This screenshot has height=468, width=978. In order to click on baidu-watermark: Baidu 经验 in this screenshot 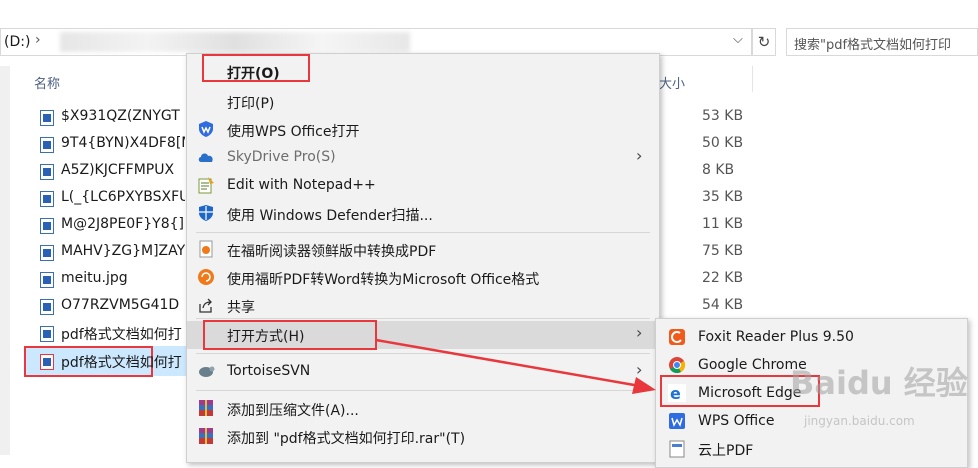, I will do `click(879, 383)`.